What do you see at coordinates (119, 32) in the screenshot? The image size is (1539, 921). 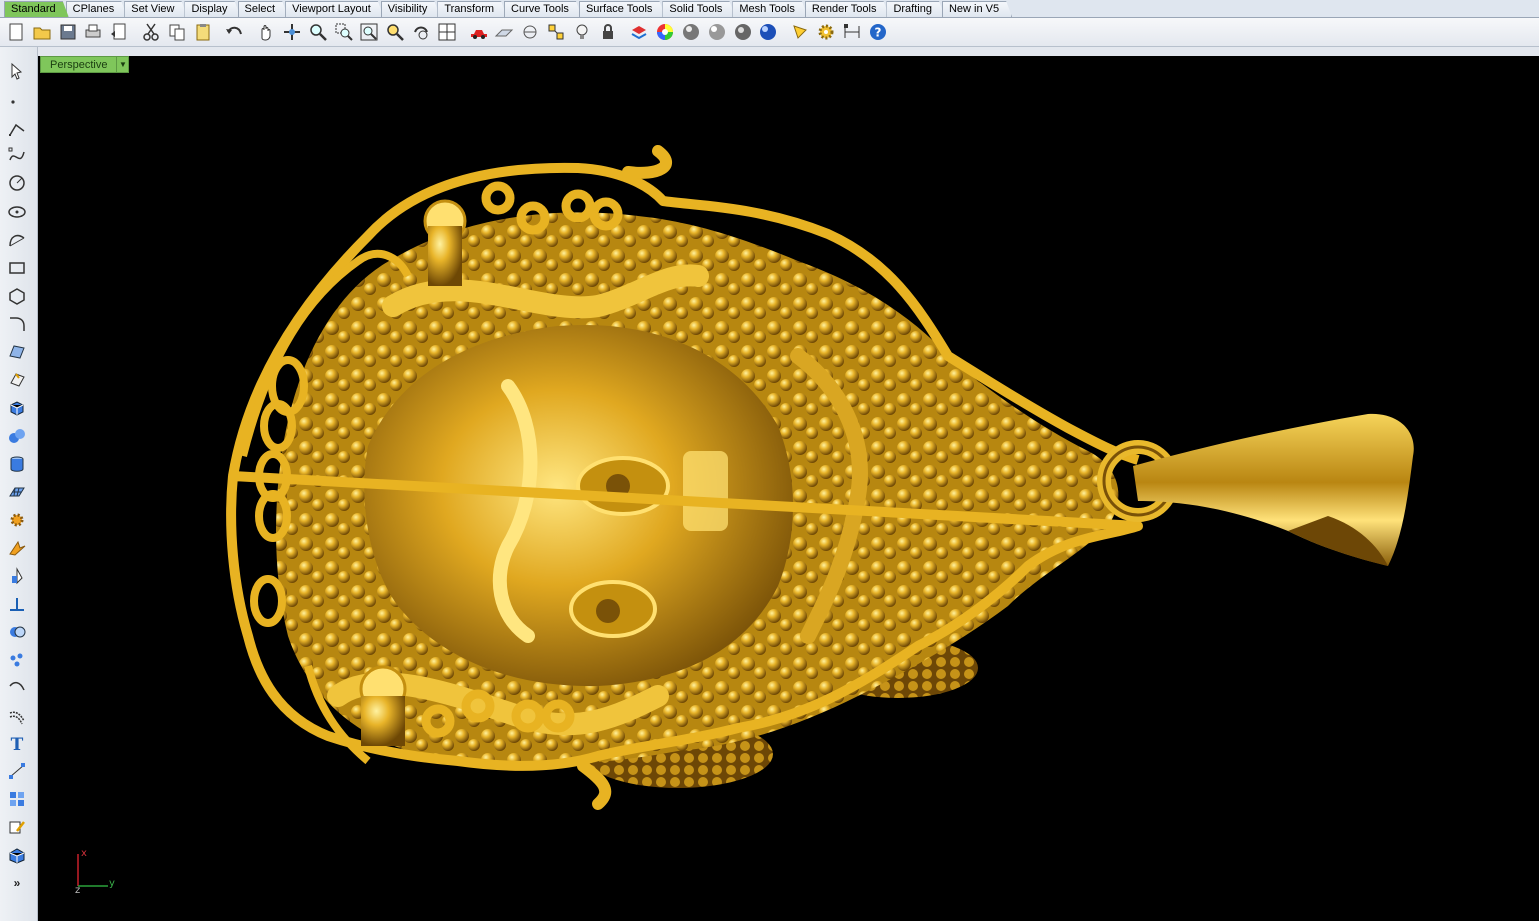 I see `import-icon` at bounding box center [119, 32].